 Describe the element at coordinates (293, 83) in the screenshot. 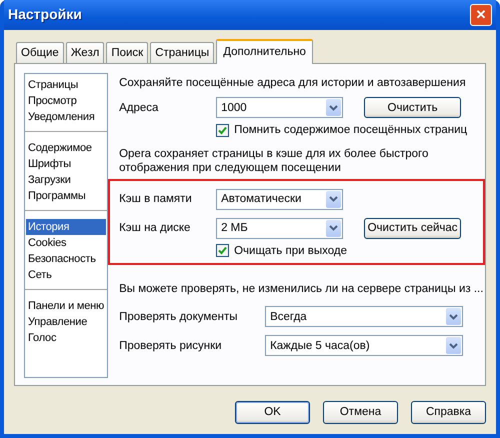

I see `section-text: Сохраняйте посещённые адреса для истории и автозавершения` at that location.